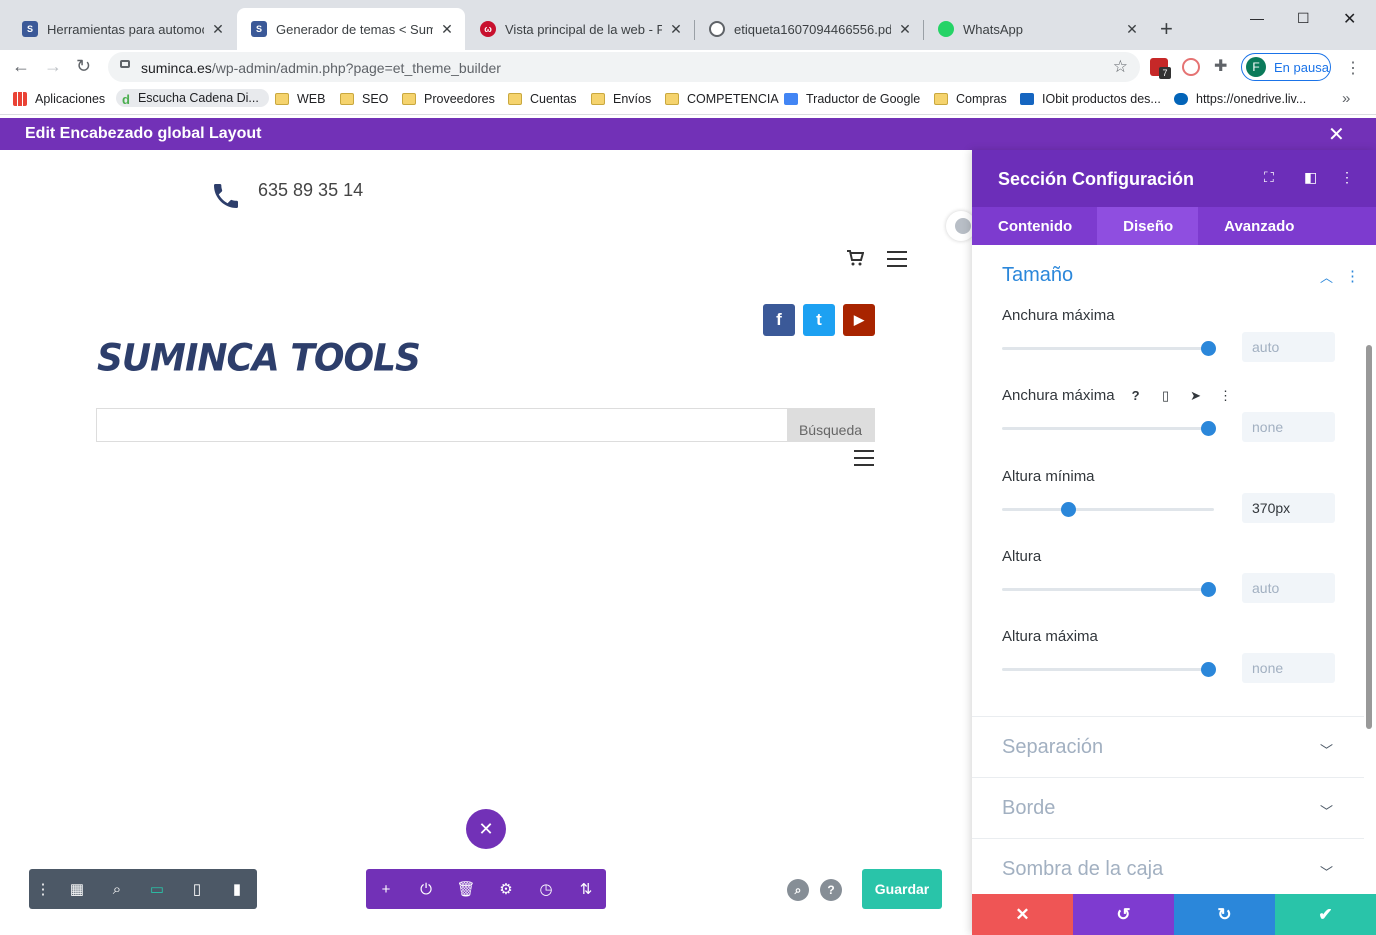 The height and width of the screenshot is (935, 1376). Describe the element at coordinates (1028, 808) in the screenshot. I see `section-title-borde: Borde` at that location.